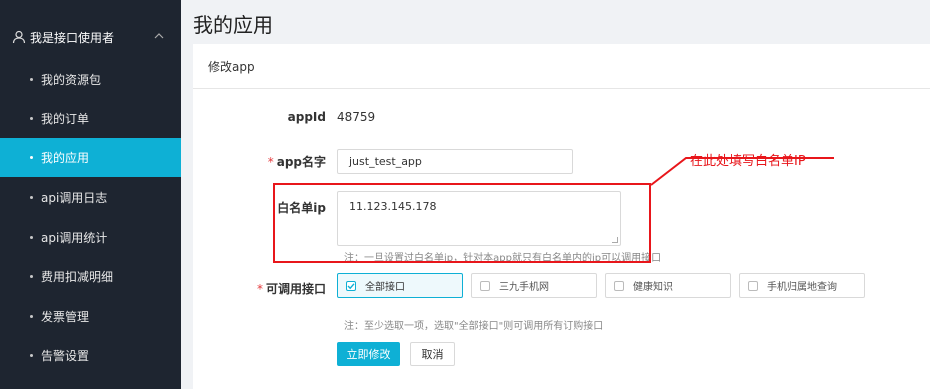 Image resolution: width=930 pixels, height=389 pixels. Describe the element at coordinates (71, 80) in the screenshot. I see `sidebar-item-label: 我的资源包` at that location.